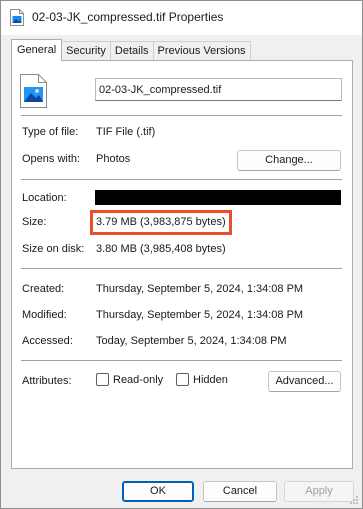  I want to click on apply-button: Apply, so click(319, 491).